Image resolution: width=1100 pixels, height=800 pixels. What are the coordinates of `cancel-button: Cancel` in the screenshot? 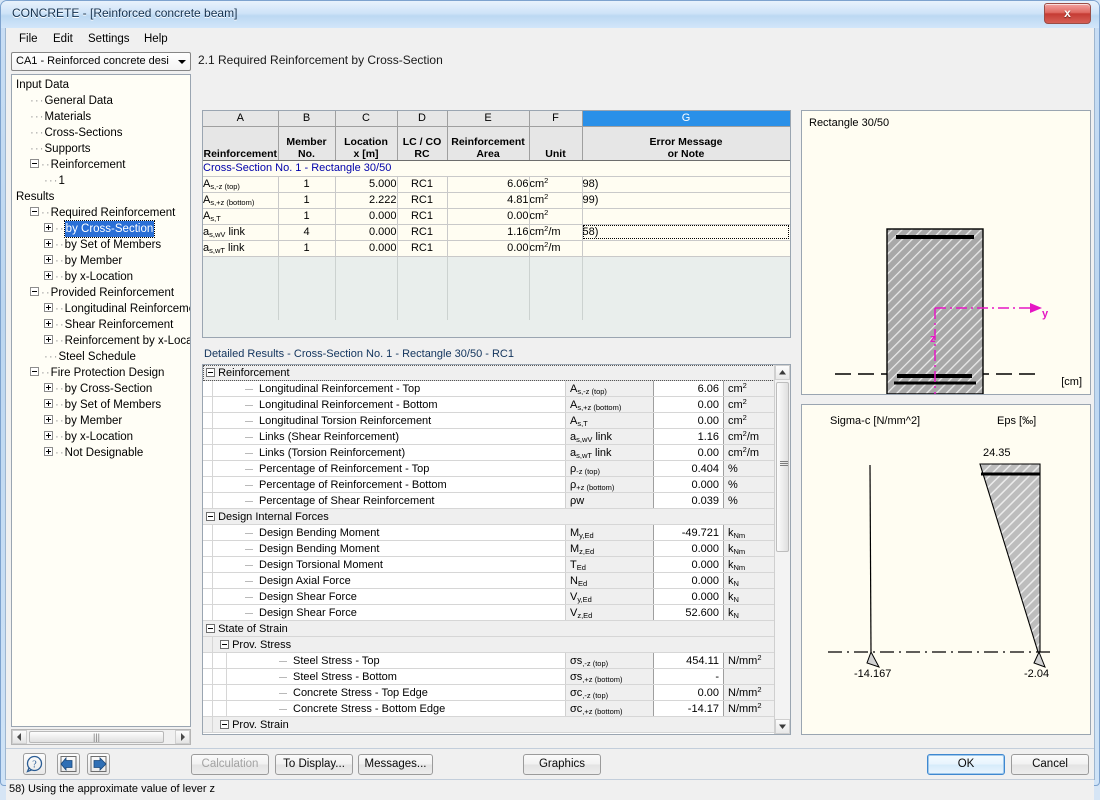 It's located at (1050, 764).